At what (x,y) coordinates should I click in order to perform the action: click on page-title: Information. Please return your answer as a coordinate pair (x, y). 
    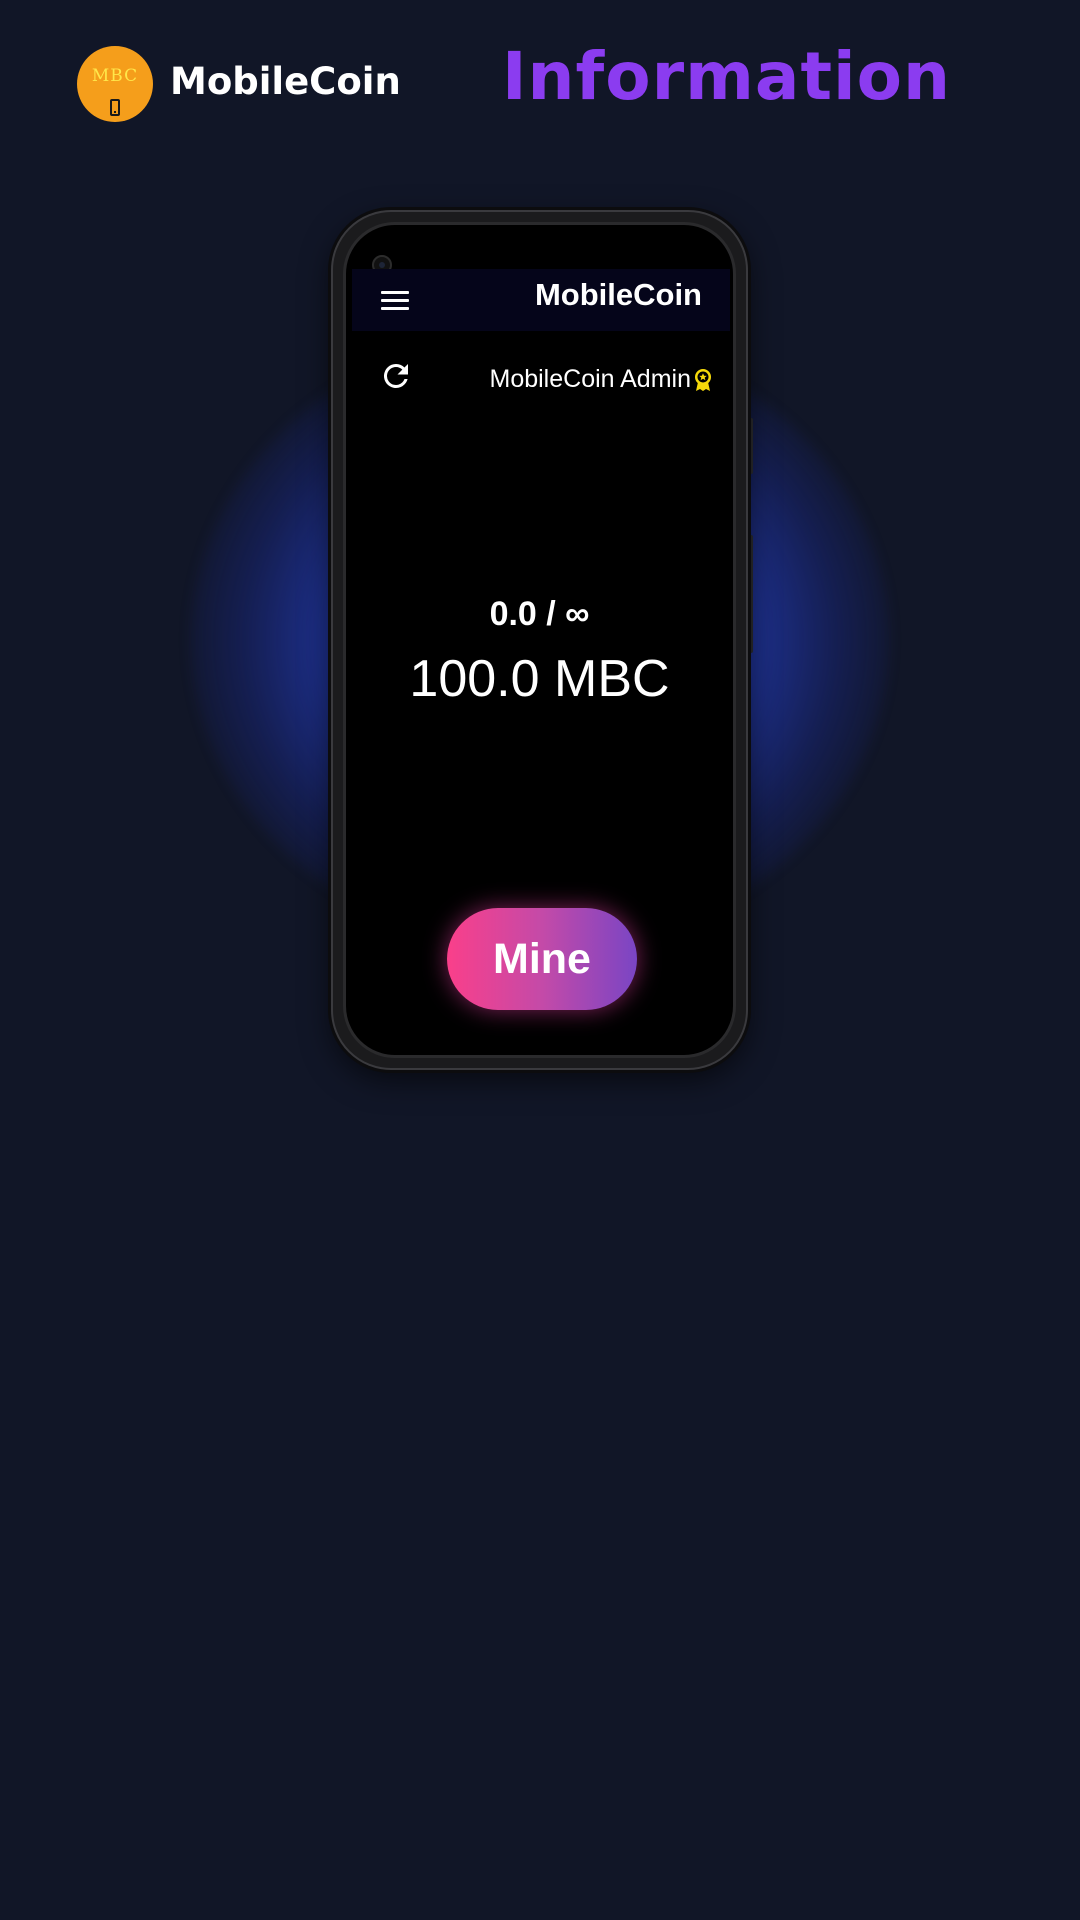
    Looking at the image, I should click on (726, 76).